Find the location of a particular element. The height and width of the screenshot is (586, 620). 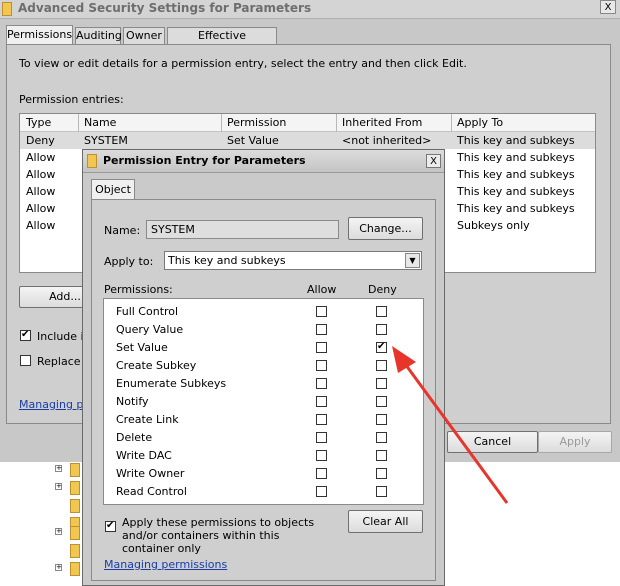

arrowhead-icon is located at coordinates (404, 359).